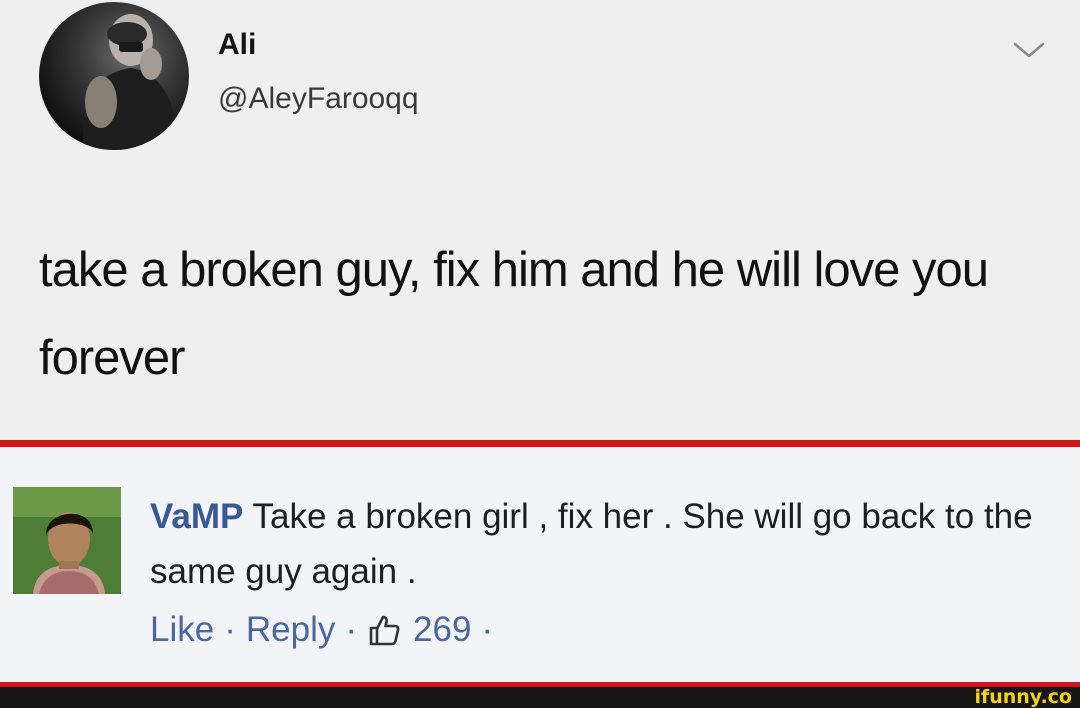  I want to click on comment-actions: Like · Reply · 269 ·, so click(326, 630).